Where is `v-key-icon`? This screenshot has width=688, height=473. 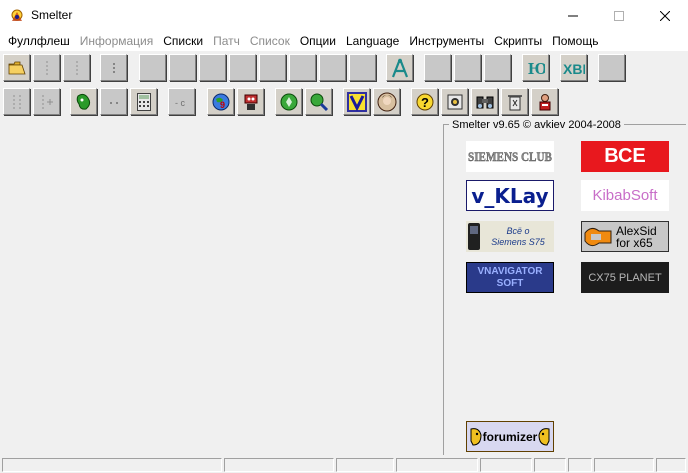 v-key-icon is located at coordinates (356, 101).